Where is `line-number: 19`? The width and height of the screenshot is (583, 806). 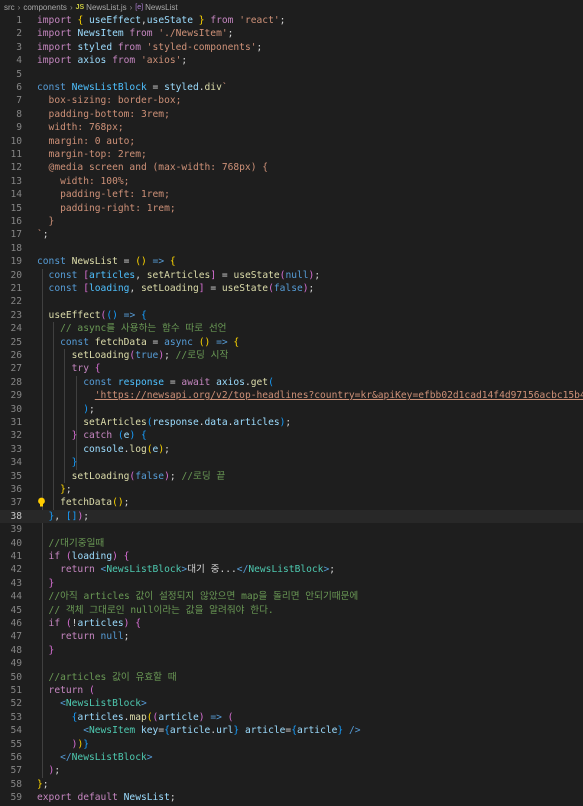 line-number: 19 is located at coordinates (16, 262).